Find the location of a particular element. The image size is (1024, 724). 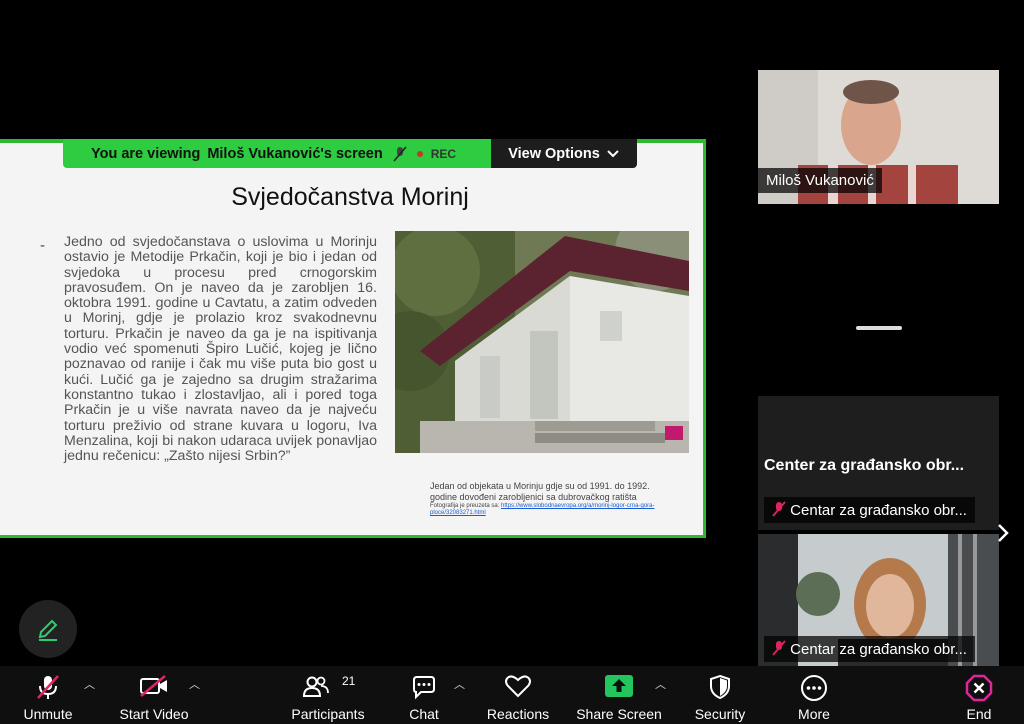

video-tile-milos: Miloš Vukanović is located at coordinates (878, 137).